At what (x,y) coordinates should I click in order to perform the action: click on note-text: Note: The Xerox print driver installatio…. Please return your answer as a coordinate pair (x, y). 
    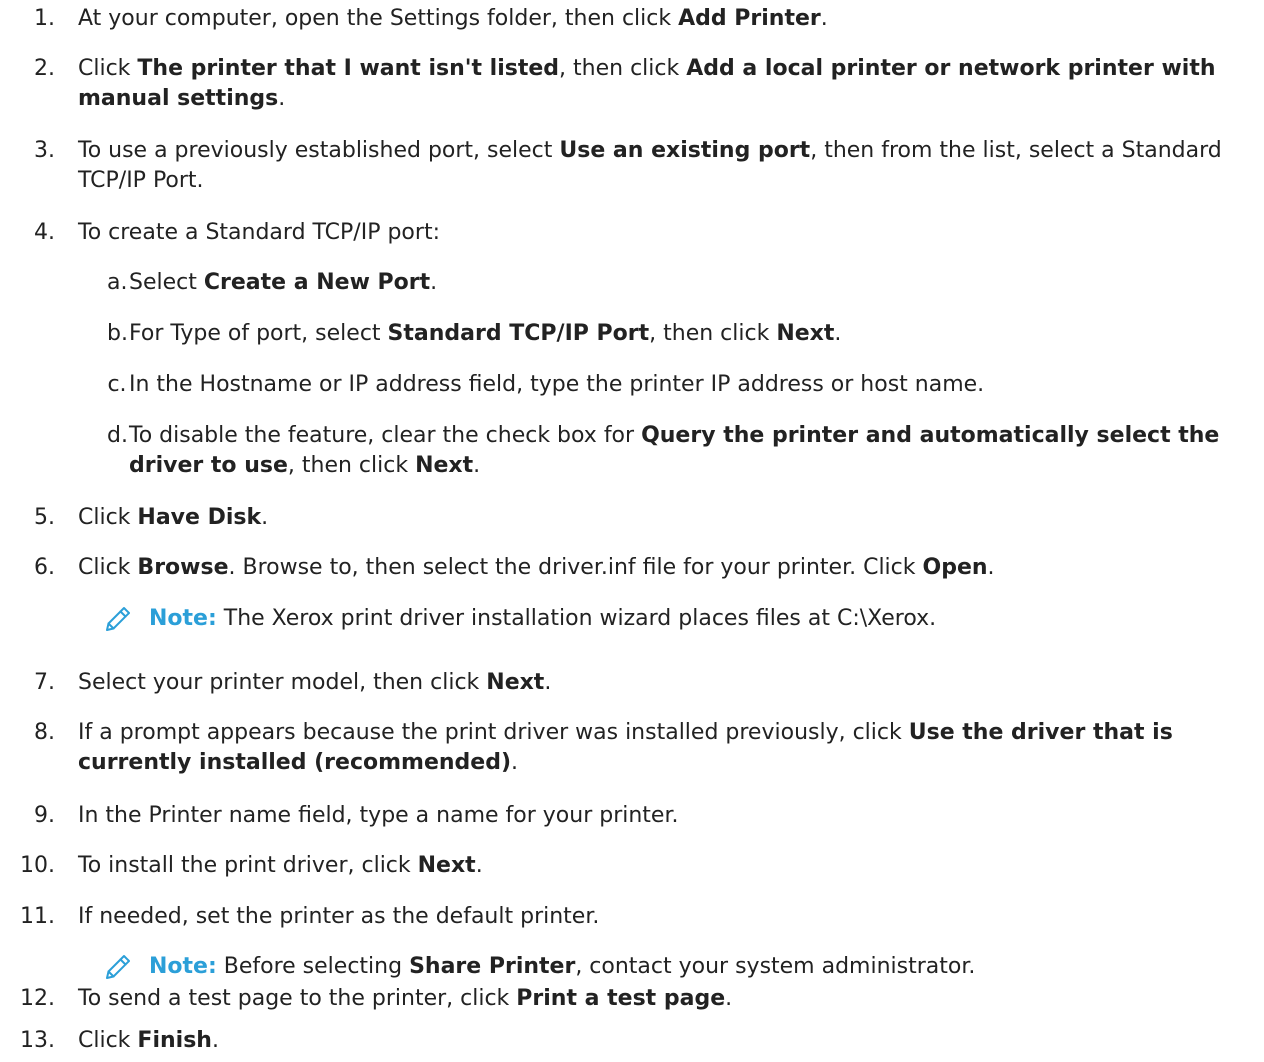
    Looking at the image, I should click on (543, 618).